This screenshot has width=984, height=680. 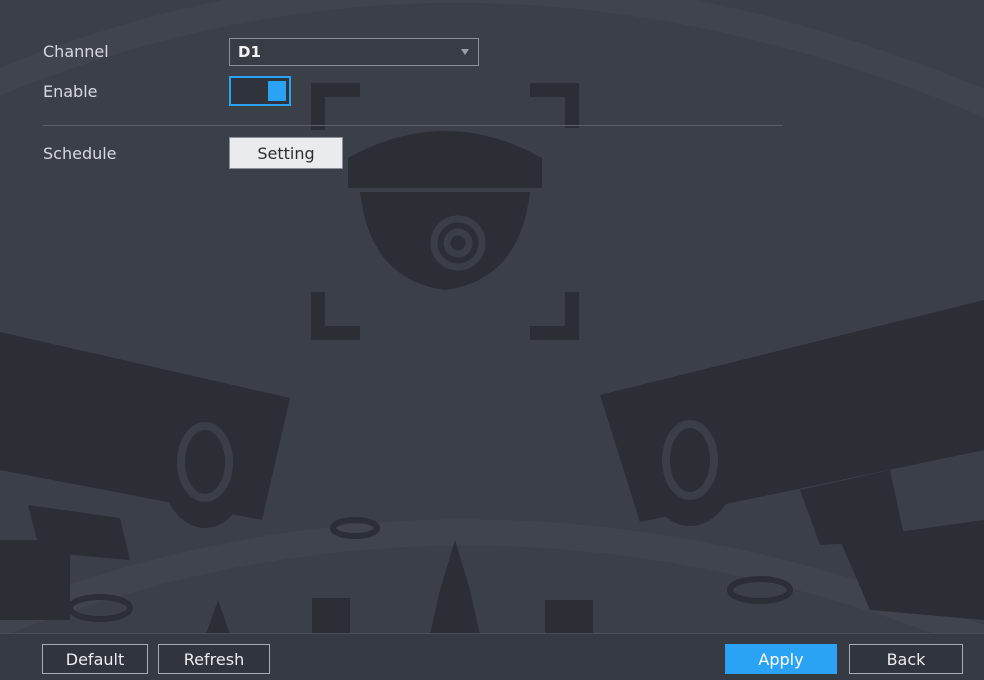 I want to click on refresh-button: Refresh, so click(x=214, y=659).